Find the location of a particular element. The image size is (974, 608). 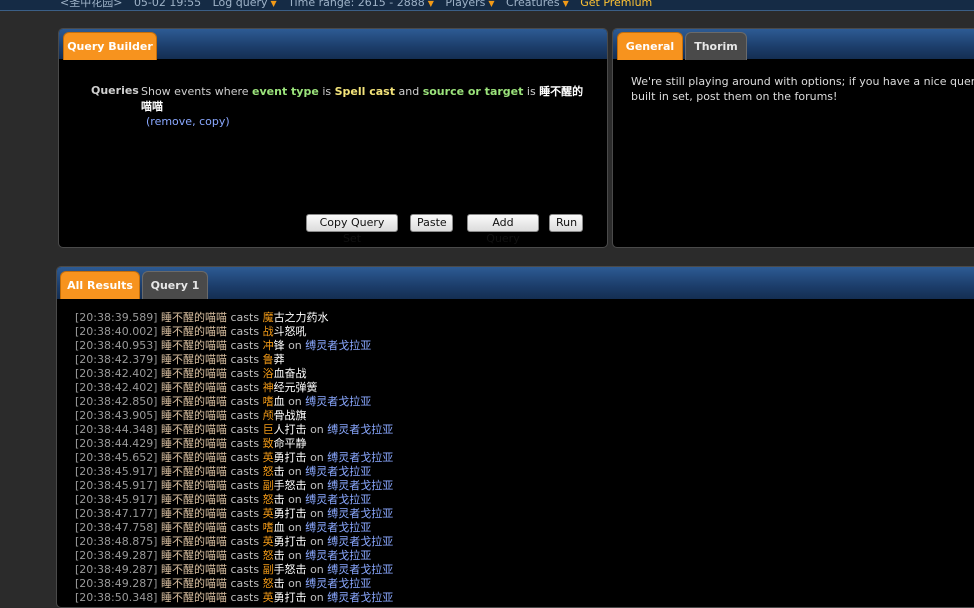

spell-name-prefix: 巨 is located at coordinates (268, 429).